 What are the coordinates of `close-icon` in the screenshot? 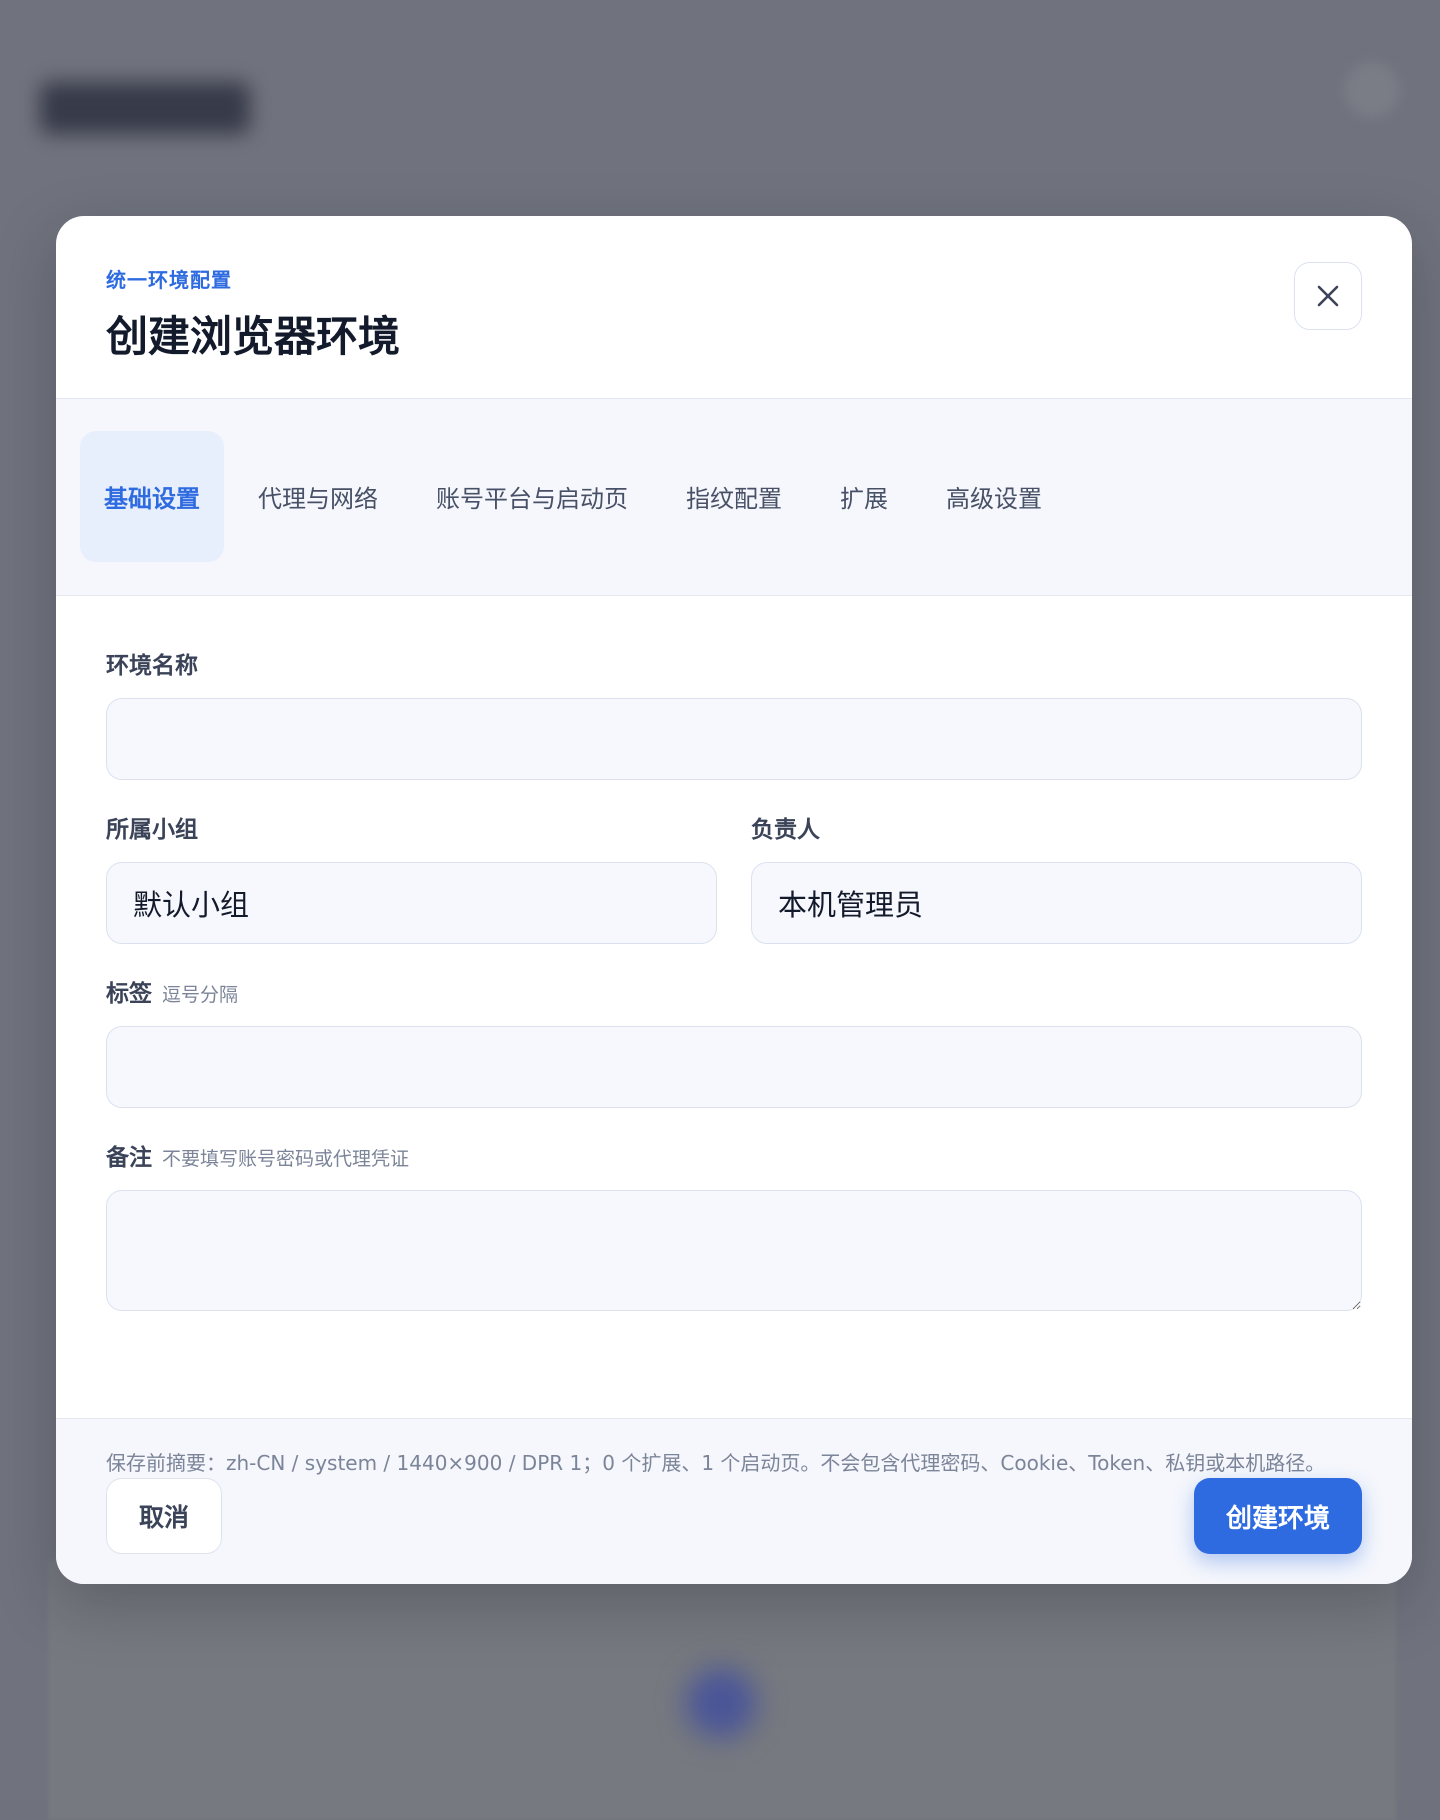 It's located at (1328, 296).